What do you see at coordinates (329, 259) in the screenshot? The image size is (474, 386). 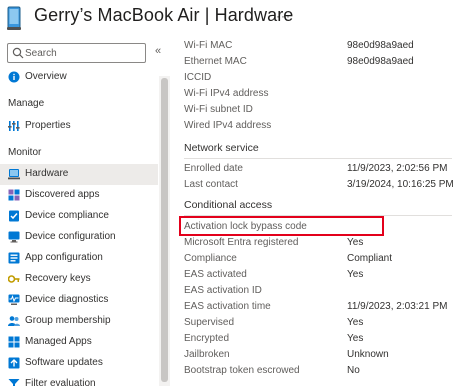 I see `detail-row-compliance: Compliance Compliant` at bounding box center [329, 259].